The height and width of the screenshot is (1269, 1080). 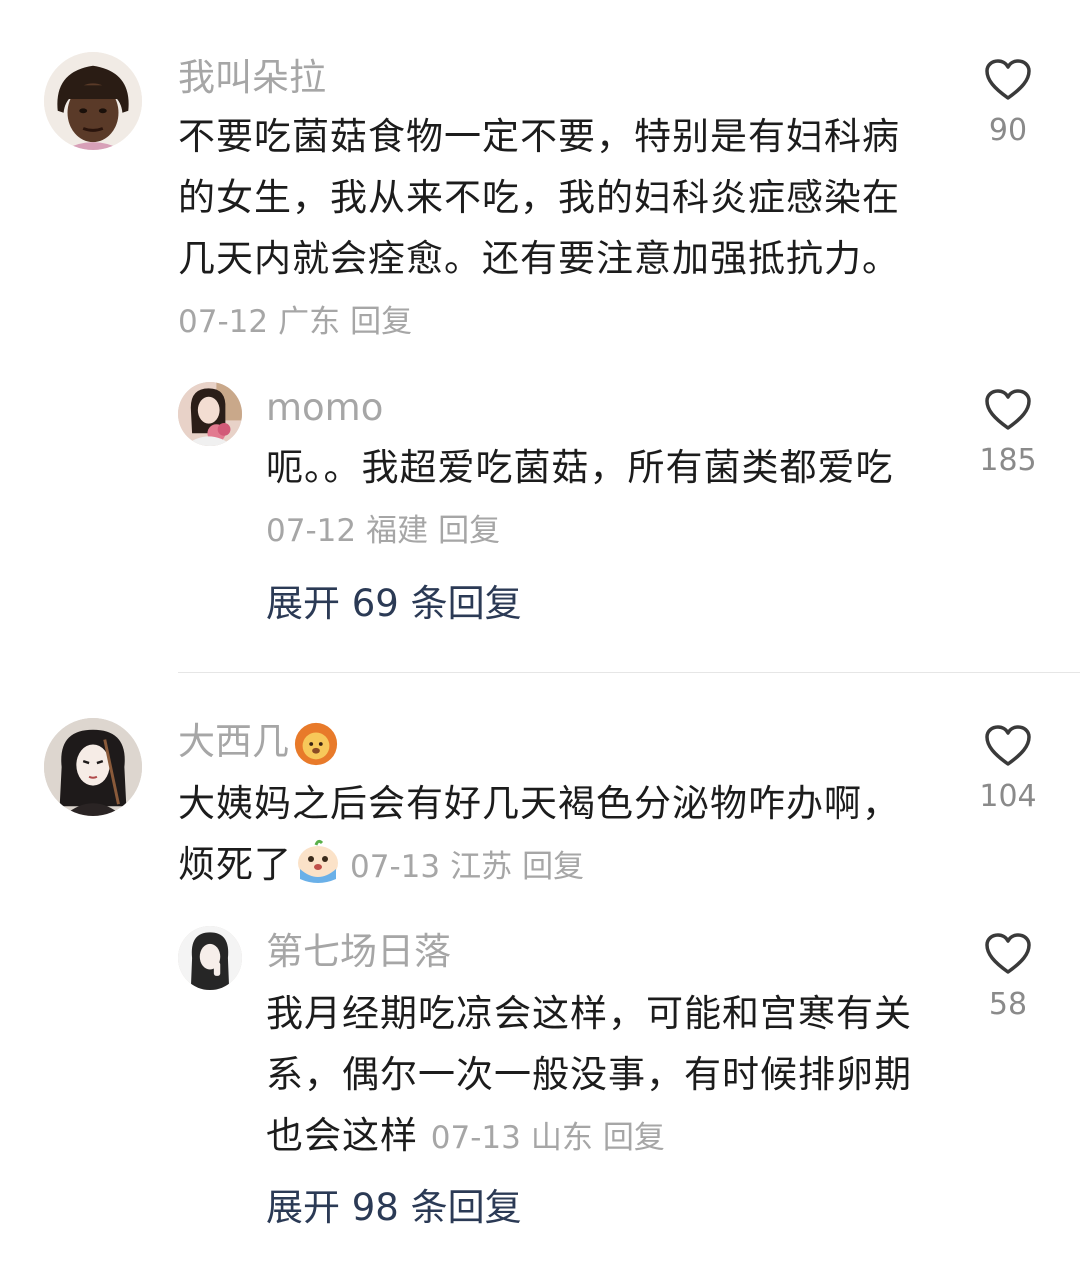 What do you see at coordinates (397, 531) in the screenshot?
I see `reply-location: 福建` at bounding box center [397, 531].